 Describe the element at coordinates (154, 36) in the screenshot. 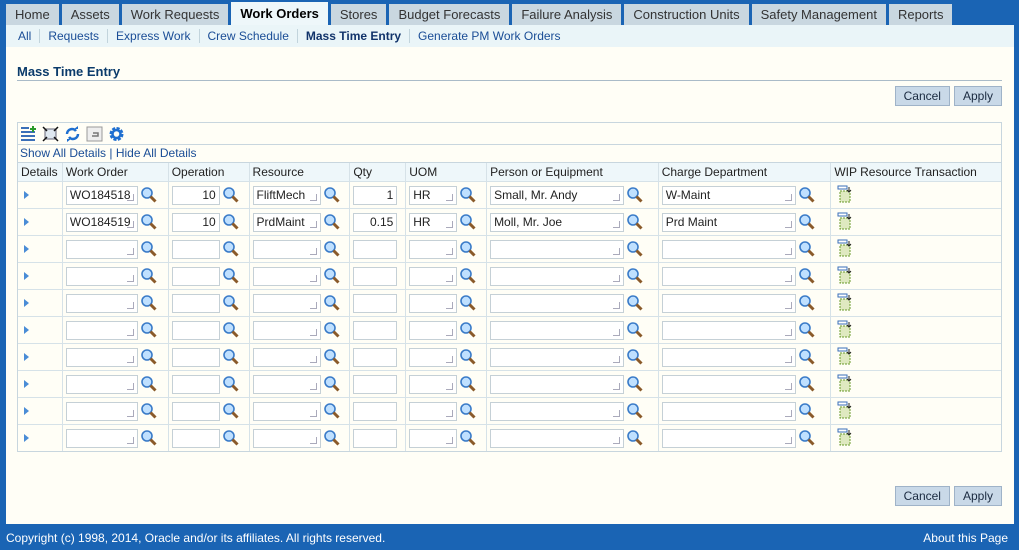

I see `subnav-express-work: Express Work` at that location.